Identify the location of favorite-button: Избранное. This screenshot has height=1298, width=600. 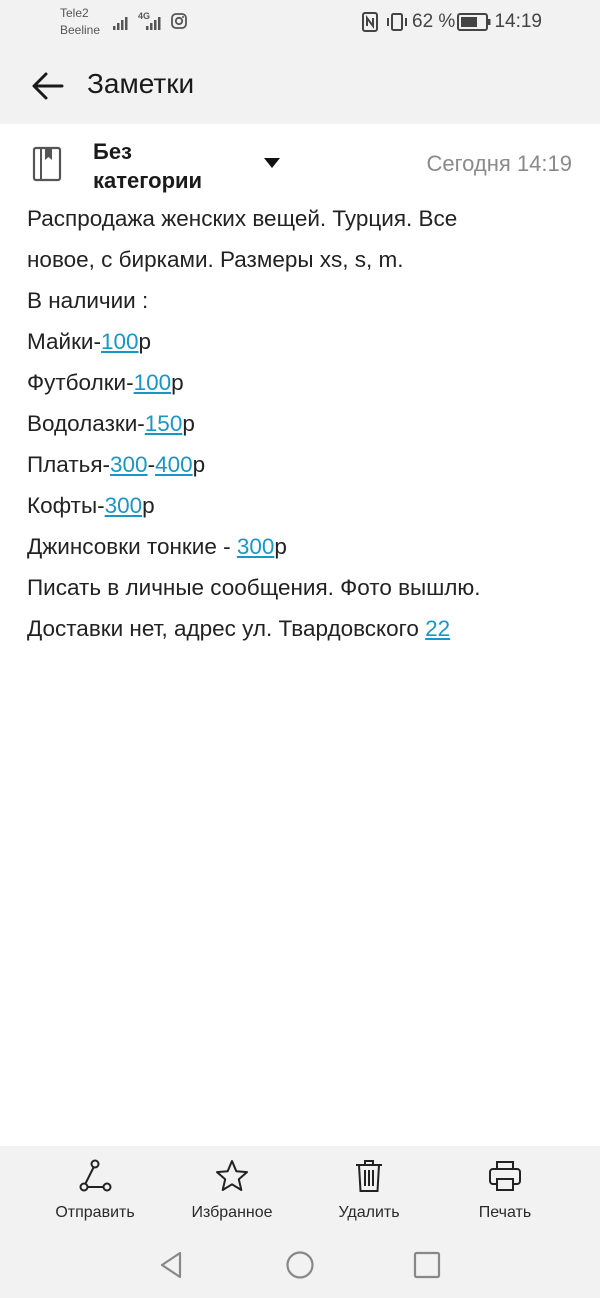
(232, 1190).